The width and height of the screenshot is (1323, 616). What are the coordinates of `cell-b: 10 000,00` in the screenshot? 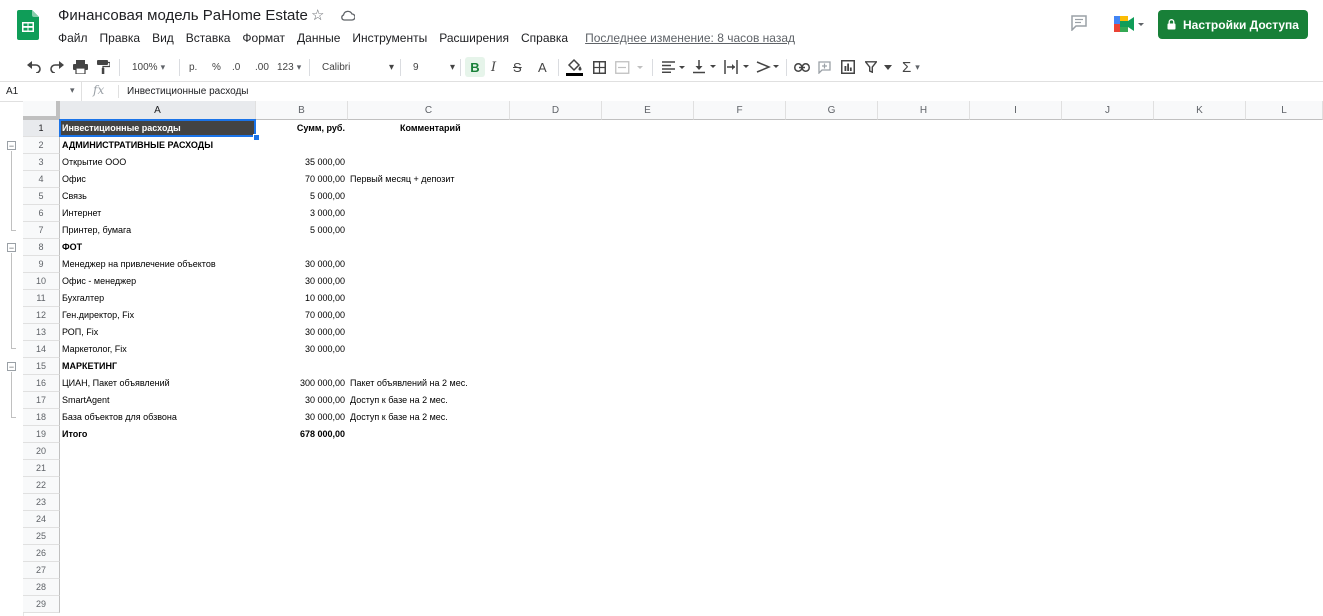 It's located at (300, 298).